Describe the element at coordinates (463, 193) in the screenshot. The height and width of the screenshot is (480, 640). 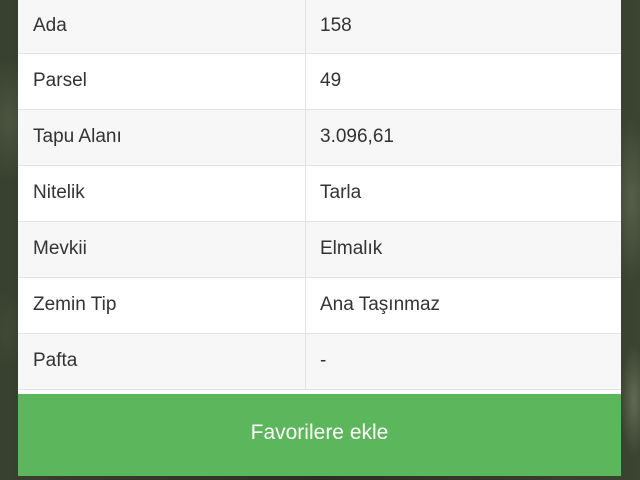
I see `row-value-nitelik: Tarla` at that location.